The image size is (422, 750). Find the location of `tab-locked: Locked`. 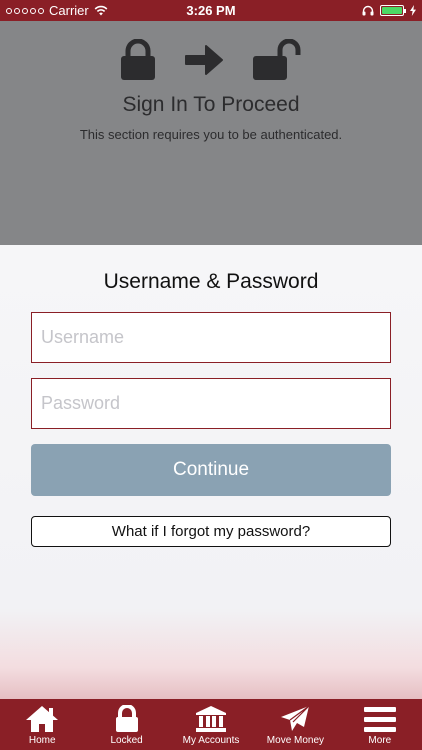

tab-locked: Locked is located at coordinates (126, 724).